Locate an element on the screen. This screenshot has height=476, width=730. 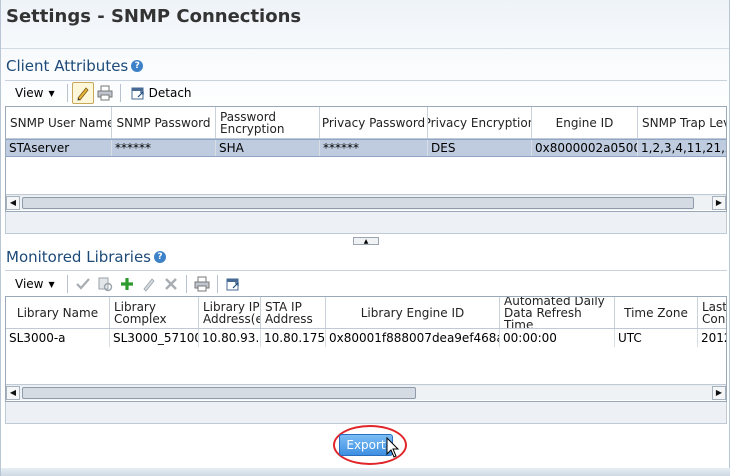
add-button is located at coordinates (127, 284).